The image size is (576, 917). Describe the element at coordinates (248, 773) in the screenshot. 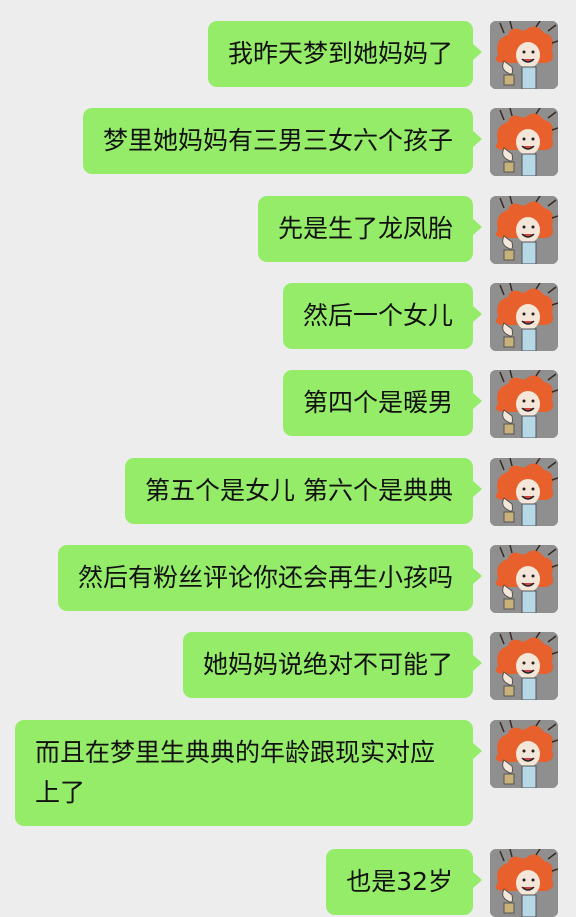

I see `message-bubble: 而且在梦里生典典的年龄跟现实对应上了` at that location.